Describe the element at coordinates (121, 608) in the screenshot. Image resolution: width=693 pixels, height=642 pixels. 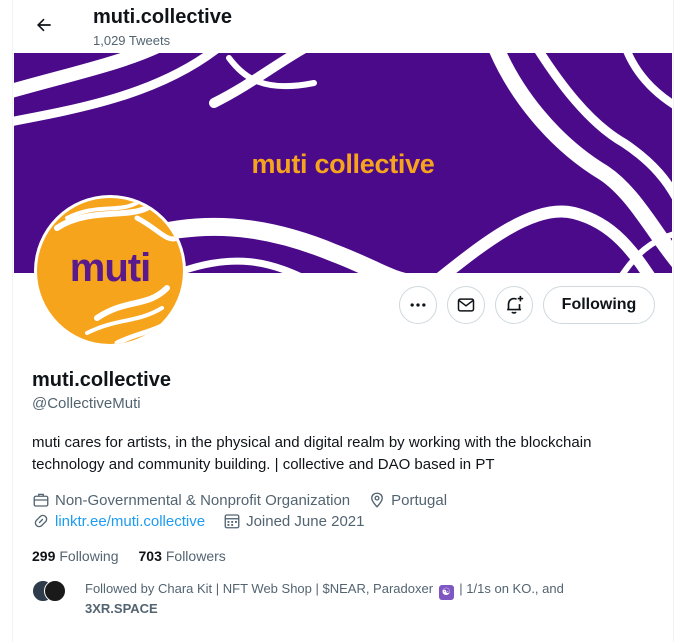
I see `followed-by-last: 3XR.SPACE` at that location.